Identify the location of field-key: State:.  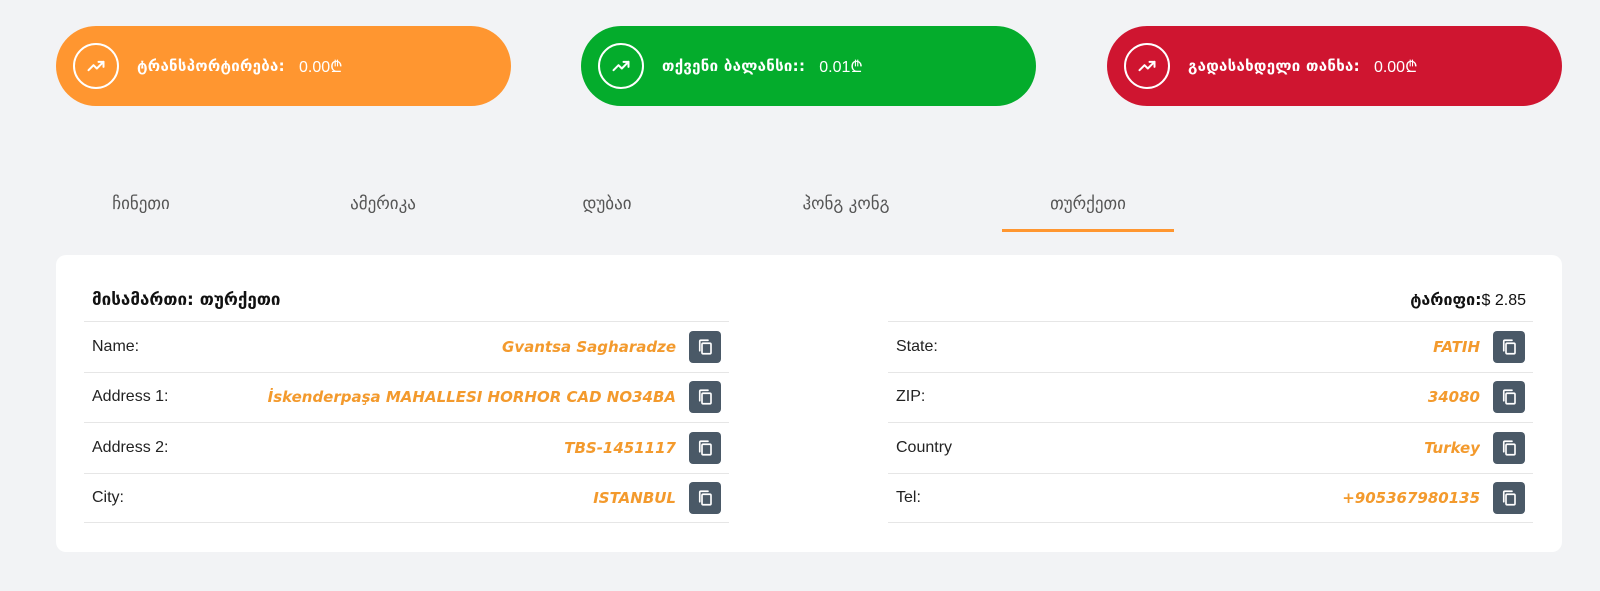
(917, 346).